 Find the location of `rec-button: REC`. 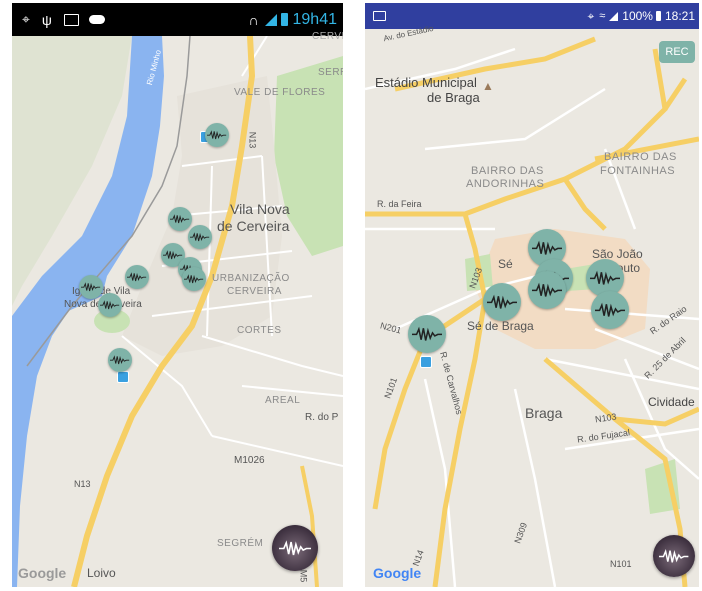

rec-button: REC is located at coordinates (677, 52).